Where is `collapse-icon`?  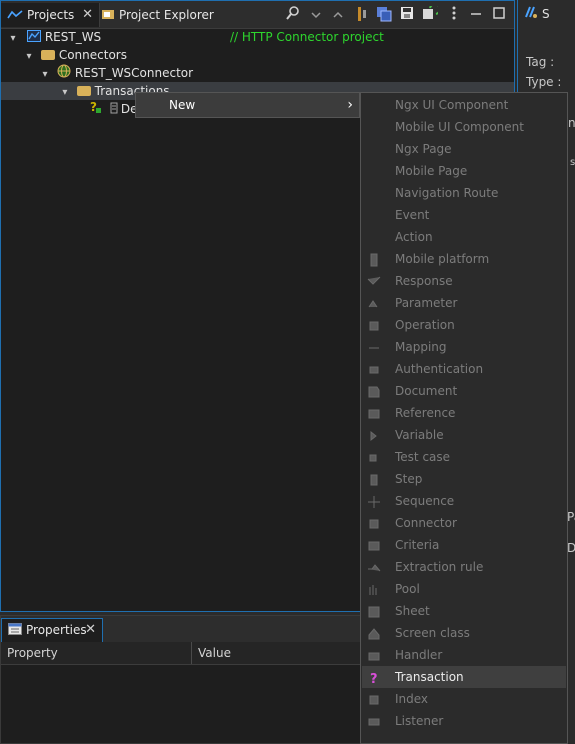 collapse-icon is located at coordinates (338, 15).